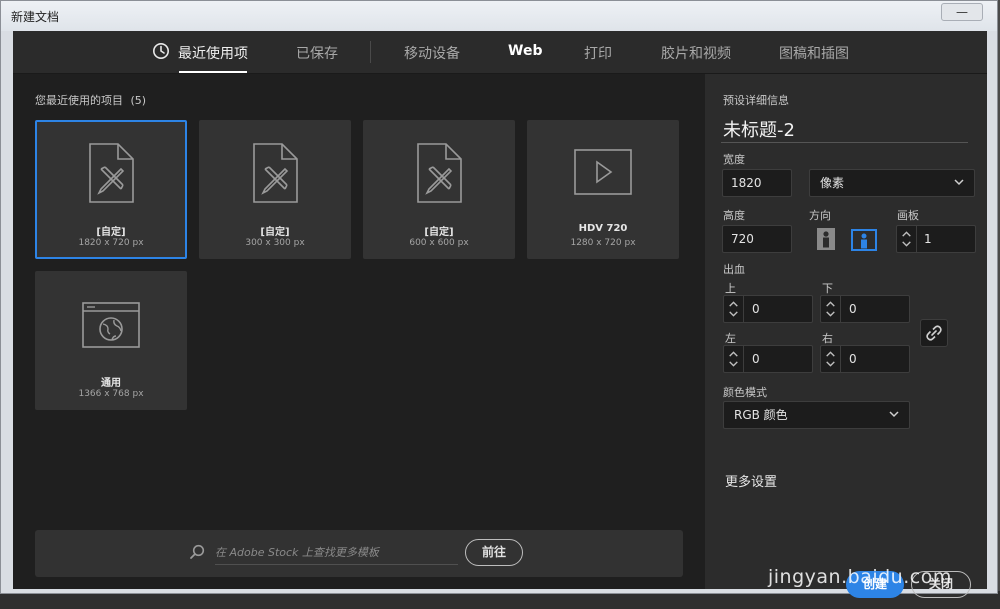  What do you see at coordinates (111, 325) in the screenshot?
I see `web-globe-icon` at bounding box center [111, 325].